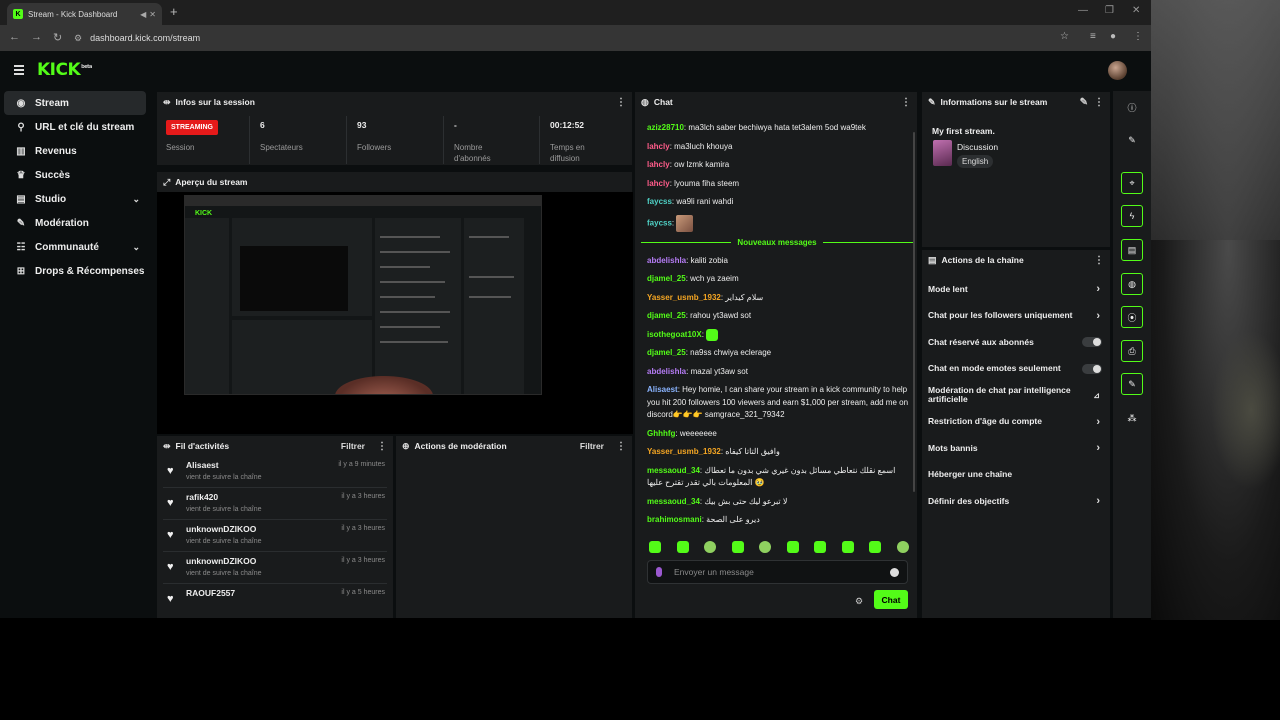  Describe the element at coordinates (1113, 36) in the screenshot. I see `profile-icon: ●` at that location.